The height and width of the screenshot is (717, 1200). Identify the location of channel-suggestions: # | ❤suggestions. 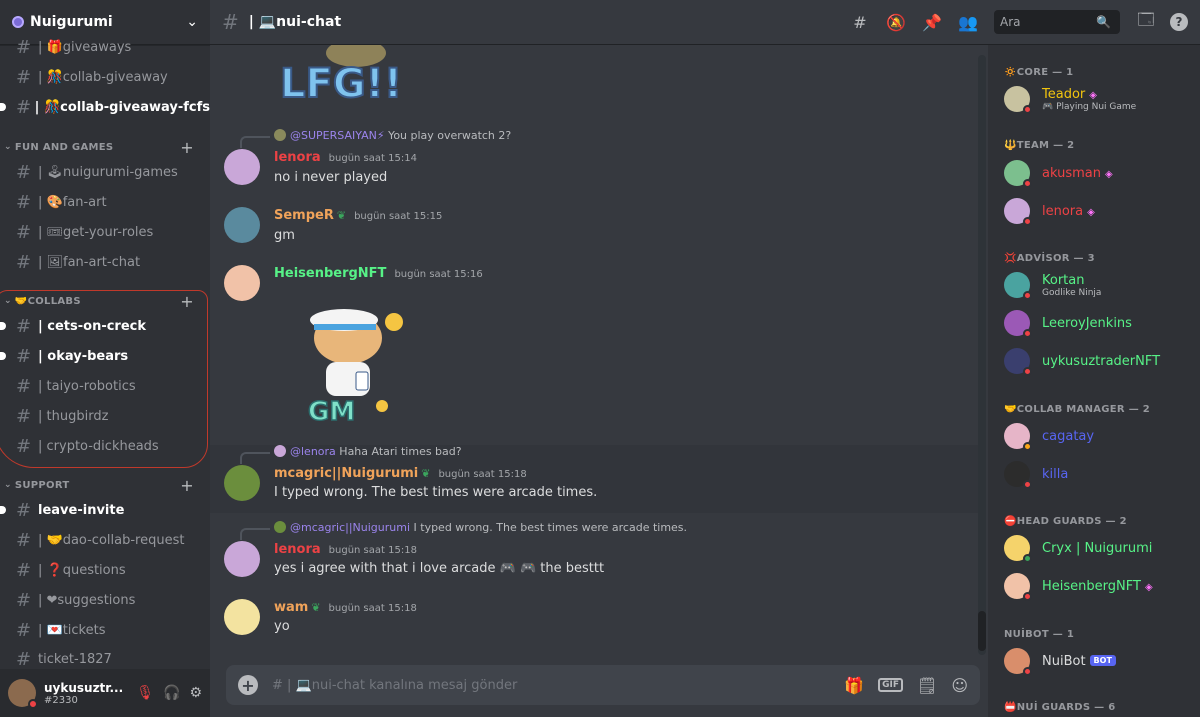
(105, 600).